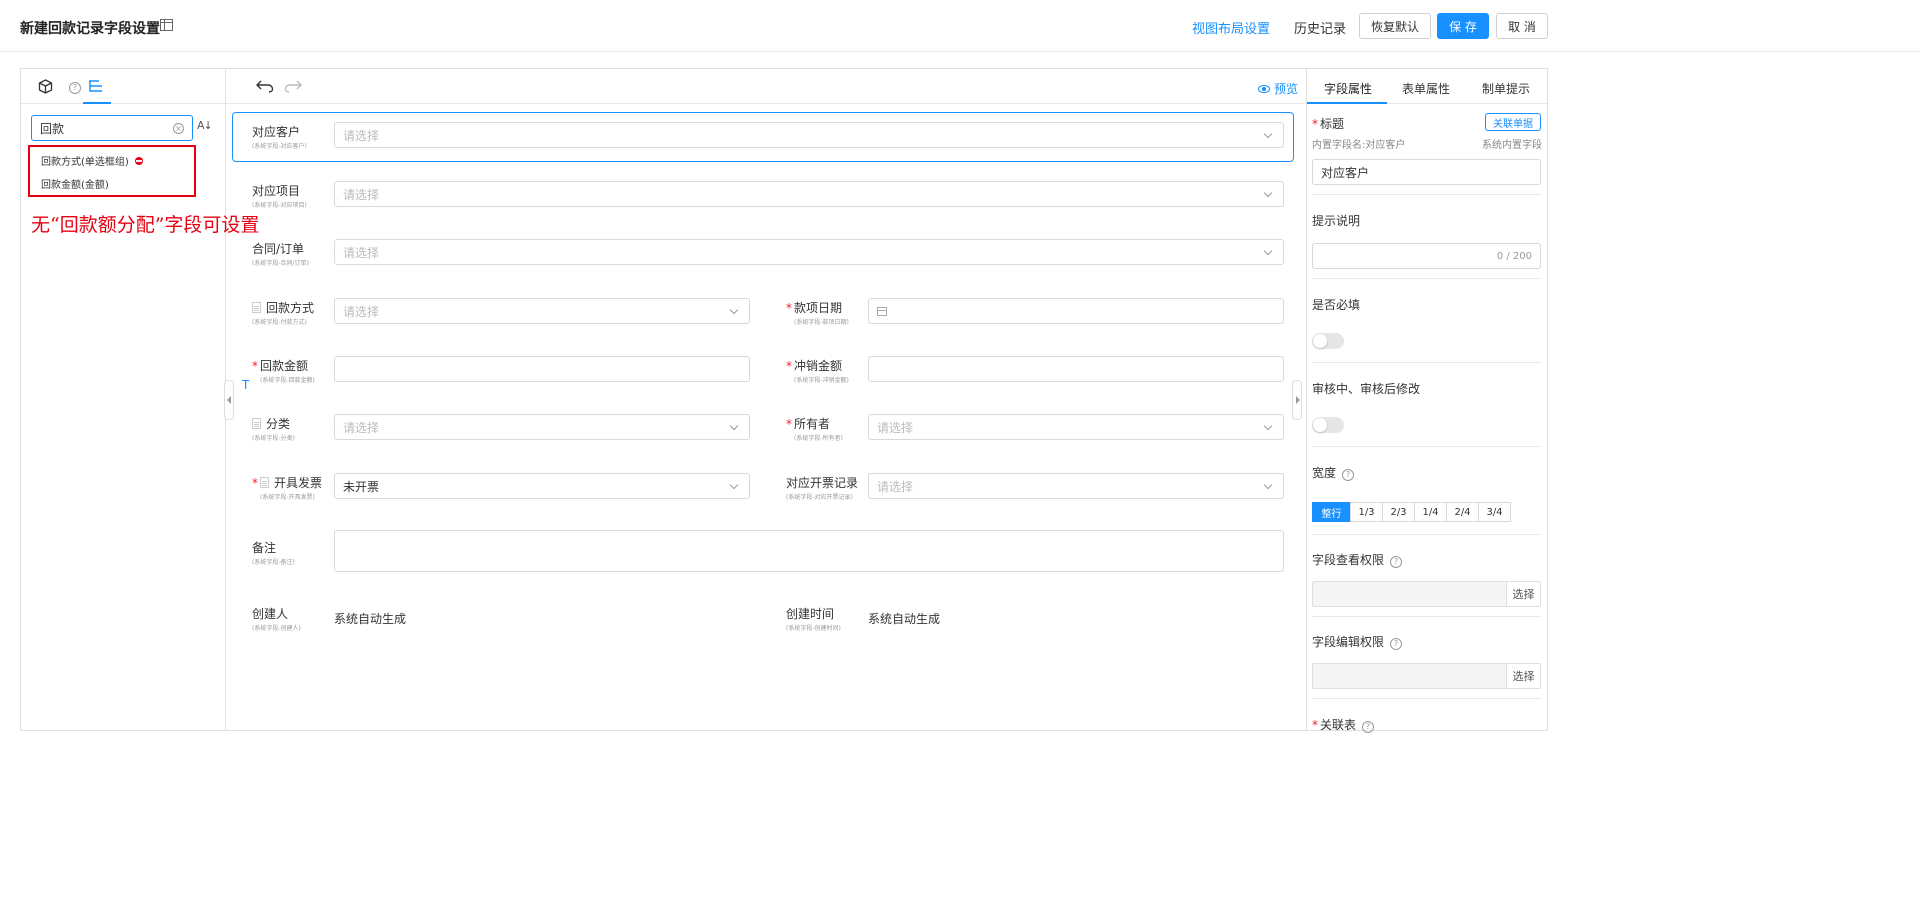 The width and height of the screenshot is (1920, 919). I want to click on audit-edit-toggle, so click(1328, 425).